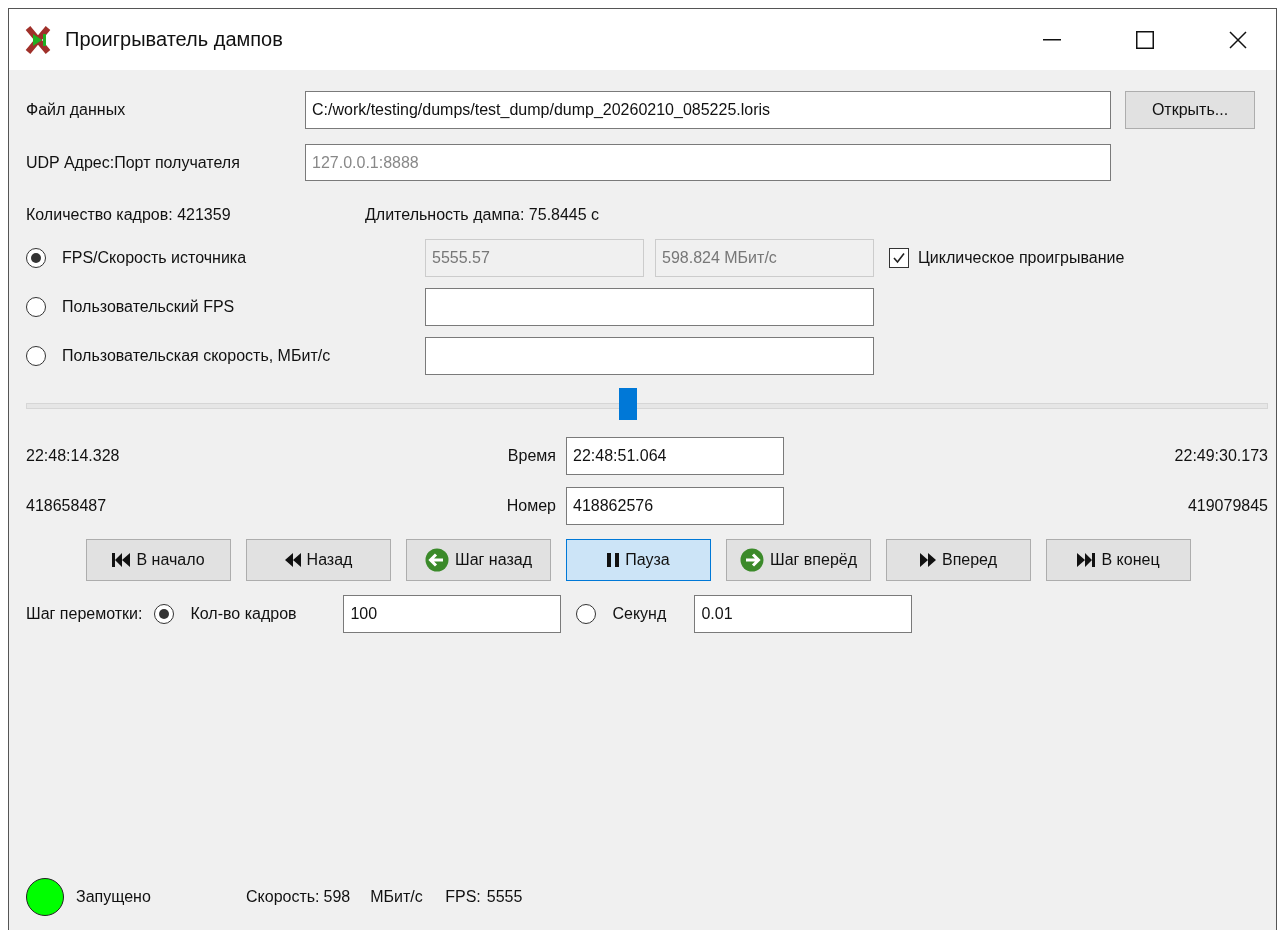  I want to click on position-label: Номер, so click(531, 506).